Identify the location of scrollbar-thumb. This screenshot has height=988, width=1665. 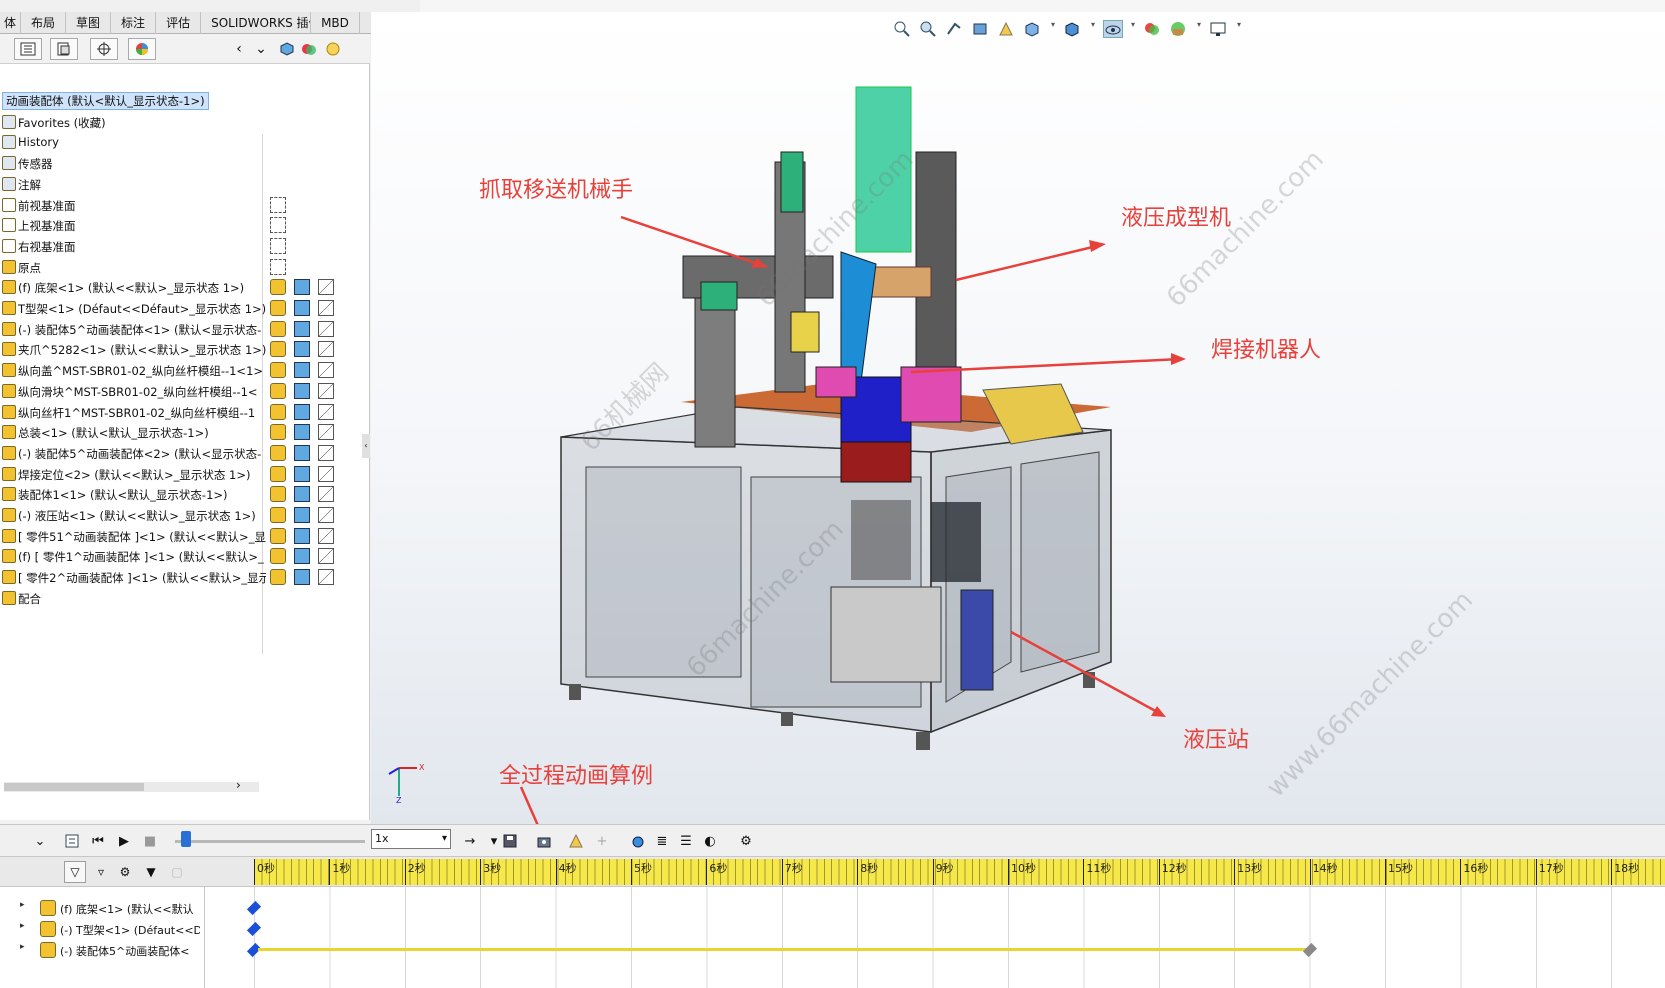
(74, 787).